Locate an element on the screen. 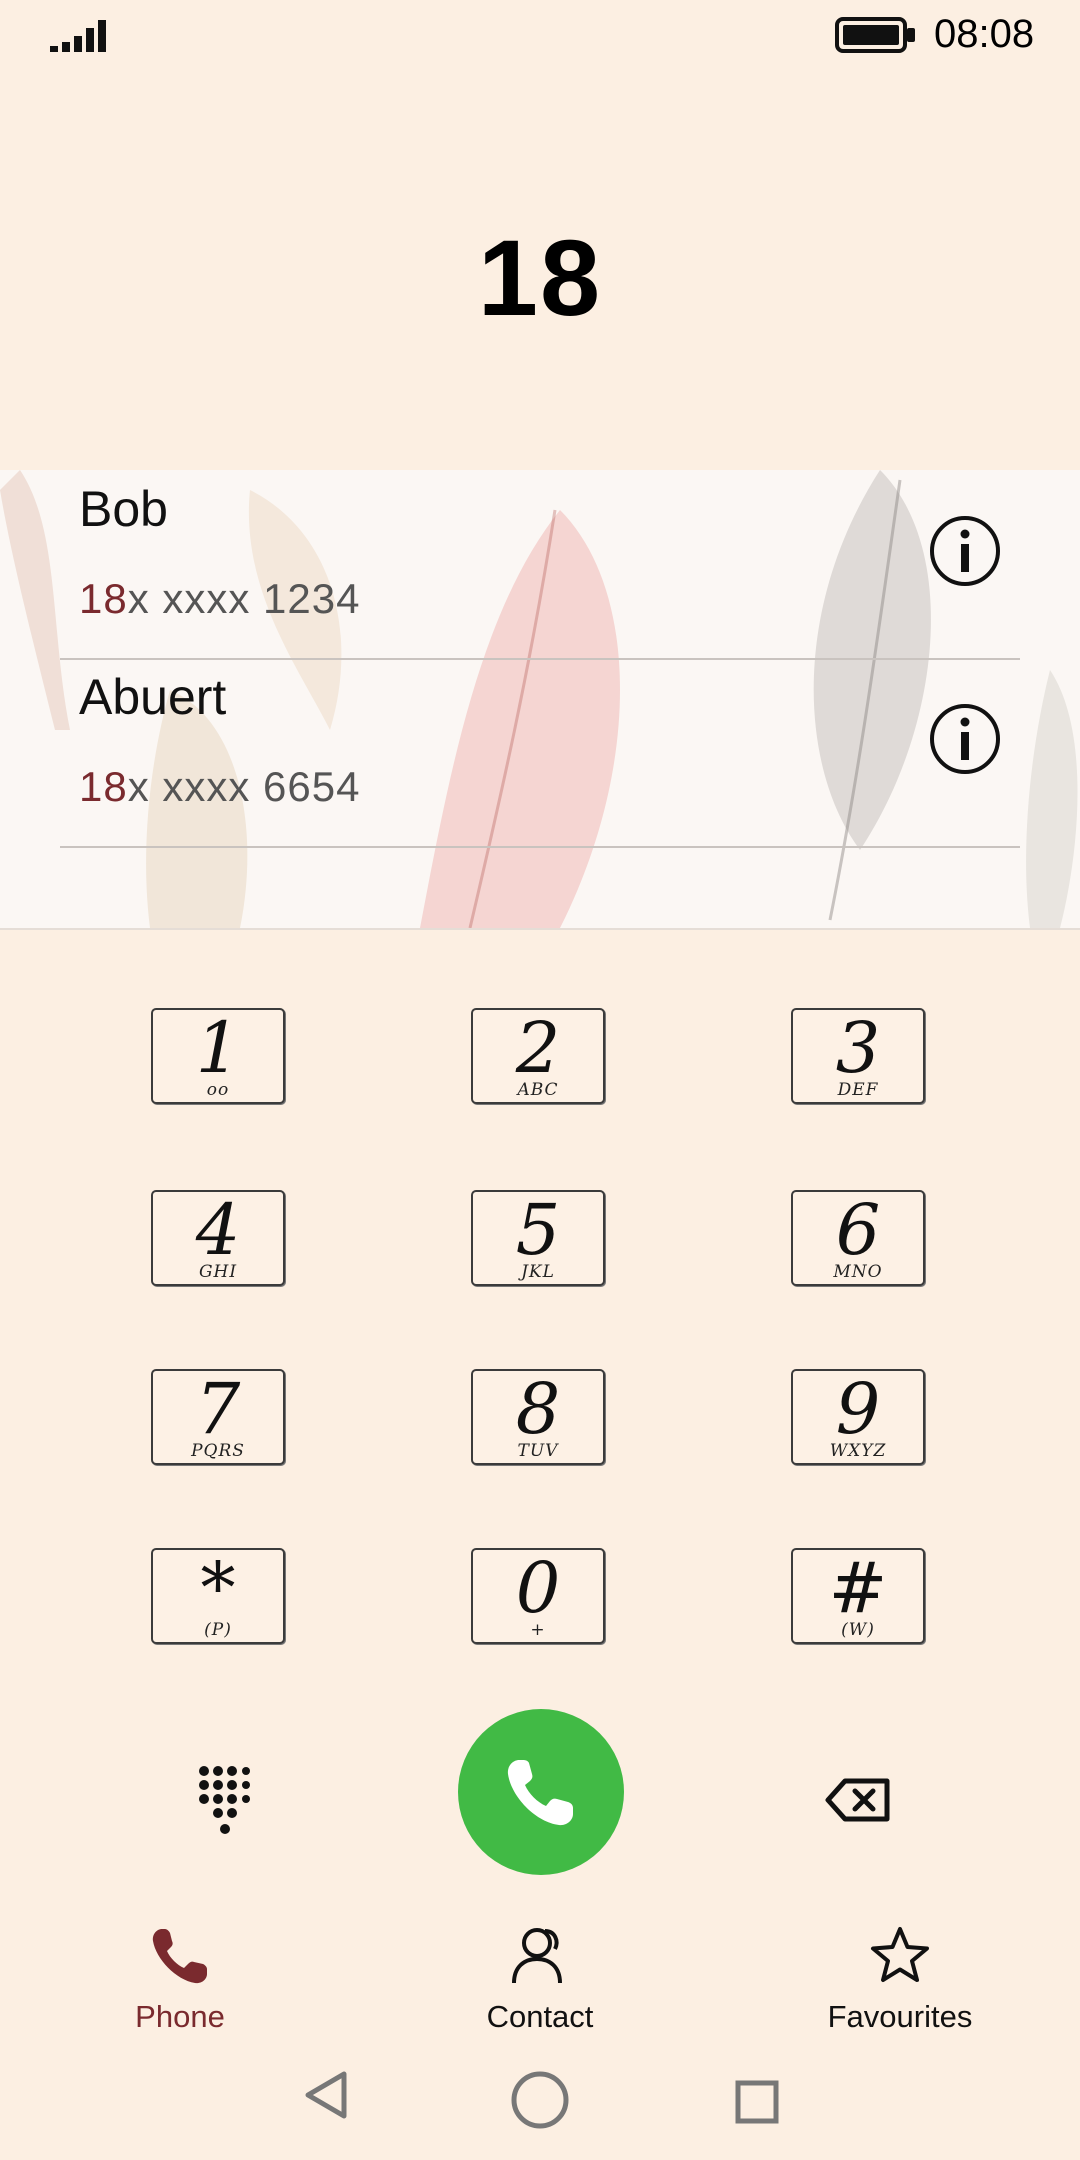  key-8: 8 TUV is located at coordinates (538, 1416).